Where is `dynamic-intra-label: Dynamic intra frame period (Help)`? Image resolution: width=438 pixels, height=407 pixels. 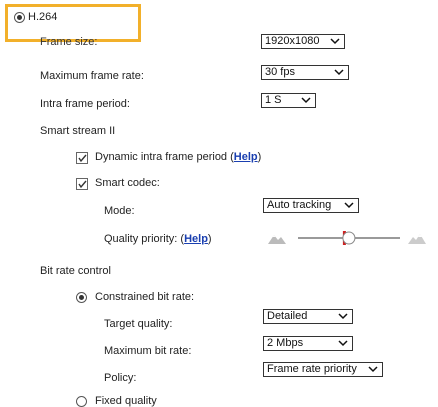
dynamic-intra-label: Dynamic intra frame period (Help) is located at coordinates (178, 157).